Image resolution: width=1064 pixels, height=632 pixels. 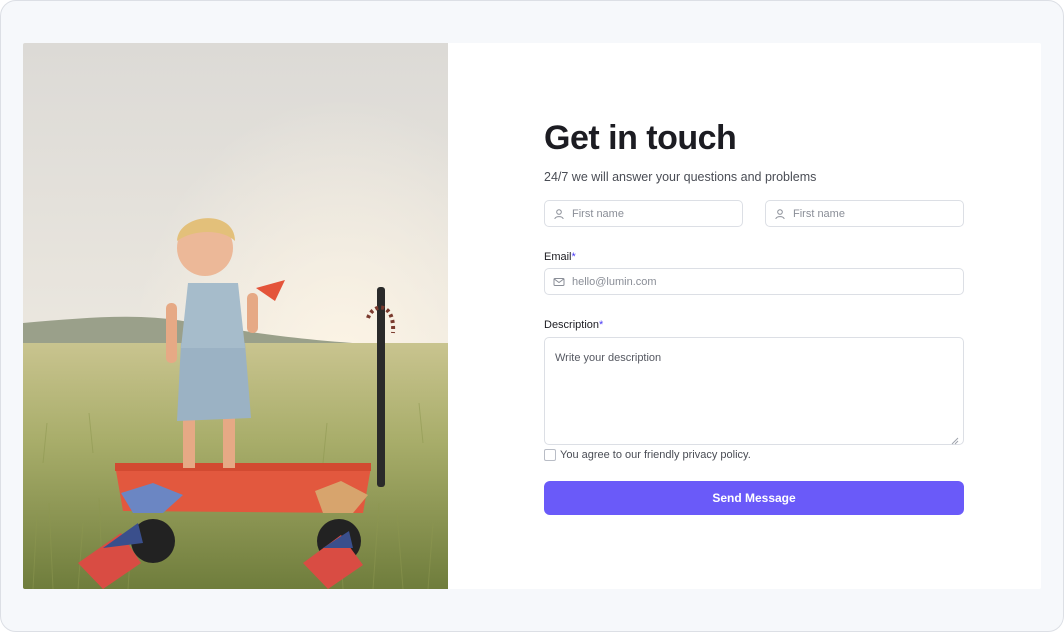 I want to click on description-label: Description*, so click(x=574, y=325).